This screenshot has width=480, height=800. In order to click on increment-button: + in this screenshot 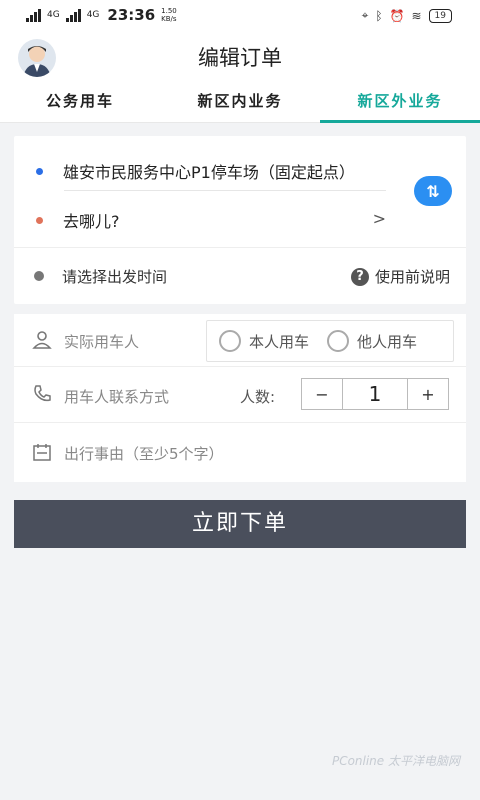, I will do `click(428, 394)`.